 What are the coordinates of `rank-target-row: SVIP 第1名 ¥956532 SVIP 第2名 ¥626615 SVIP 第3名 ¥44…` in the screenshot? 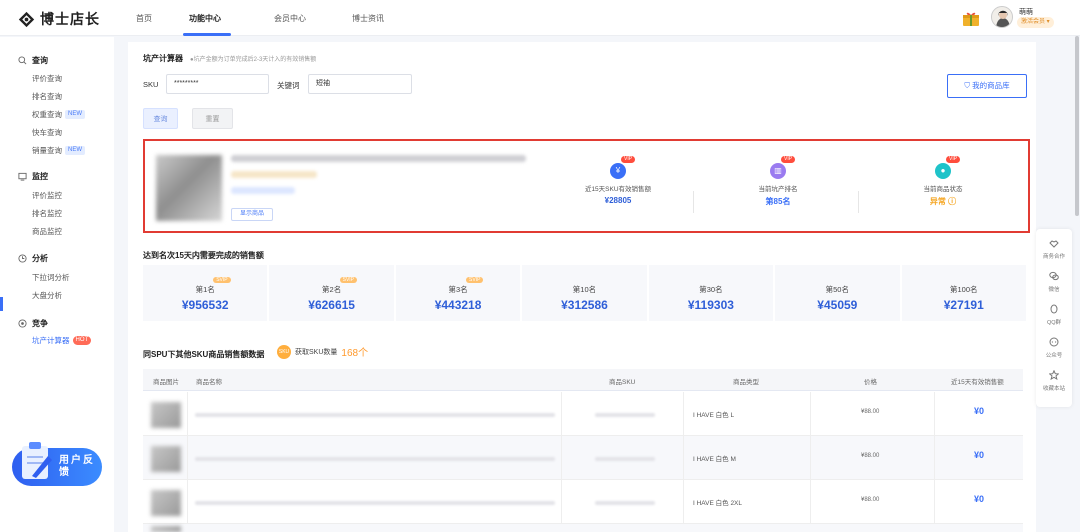 It's located at (584, 293).